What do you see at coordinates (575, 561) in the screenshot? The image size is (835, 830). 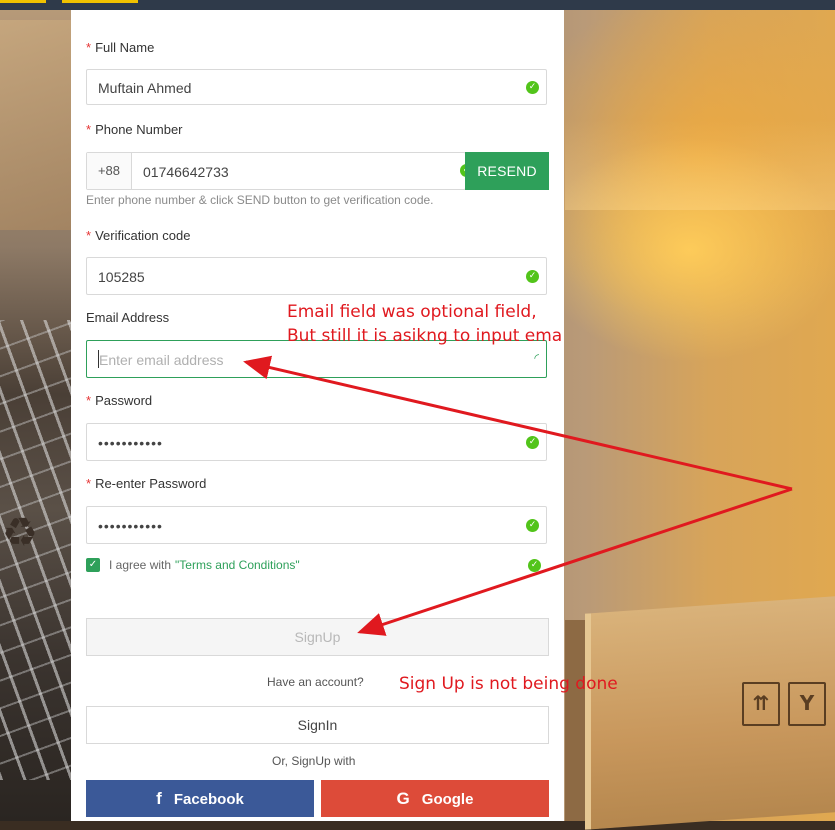 I see `arrow-to-signup` at bounding box center [575, 561].